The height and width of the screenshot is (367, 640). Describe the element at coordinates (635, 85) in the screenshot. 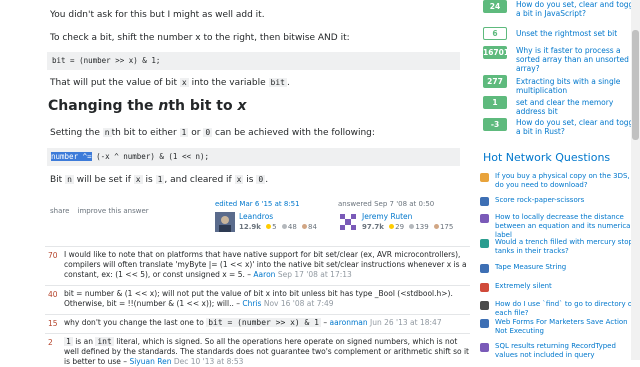

I see `scrollbar-thumb` at that location.